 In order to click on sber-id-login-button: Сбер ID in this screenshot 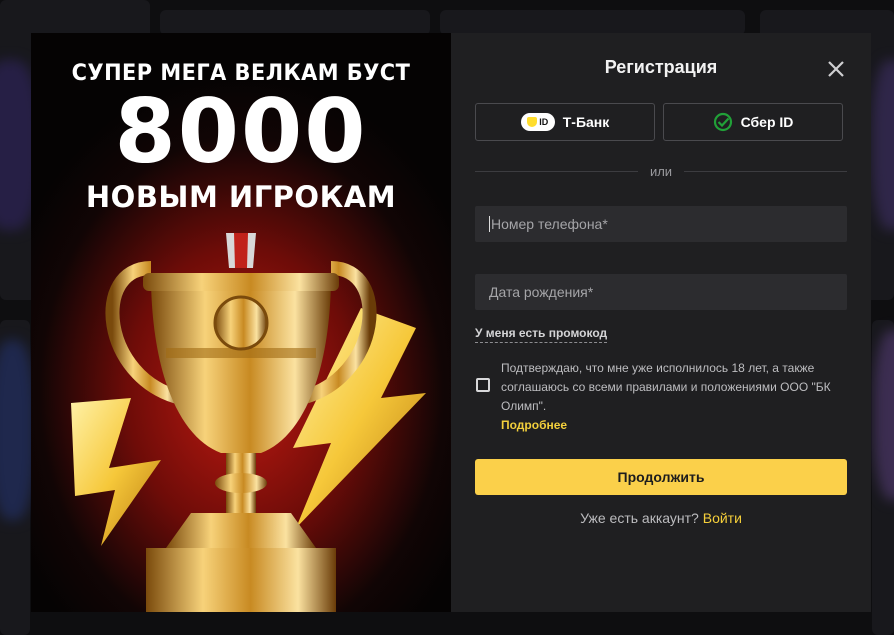, I will do `click(753, 122)`.